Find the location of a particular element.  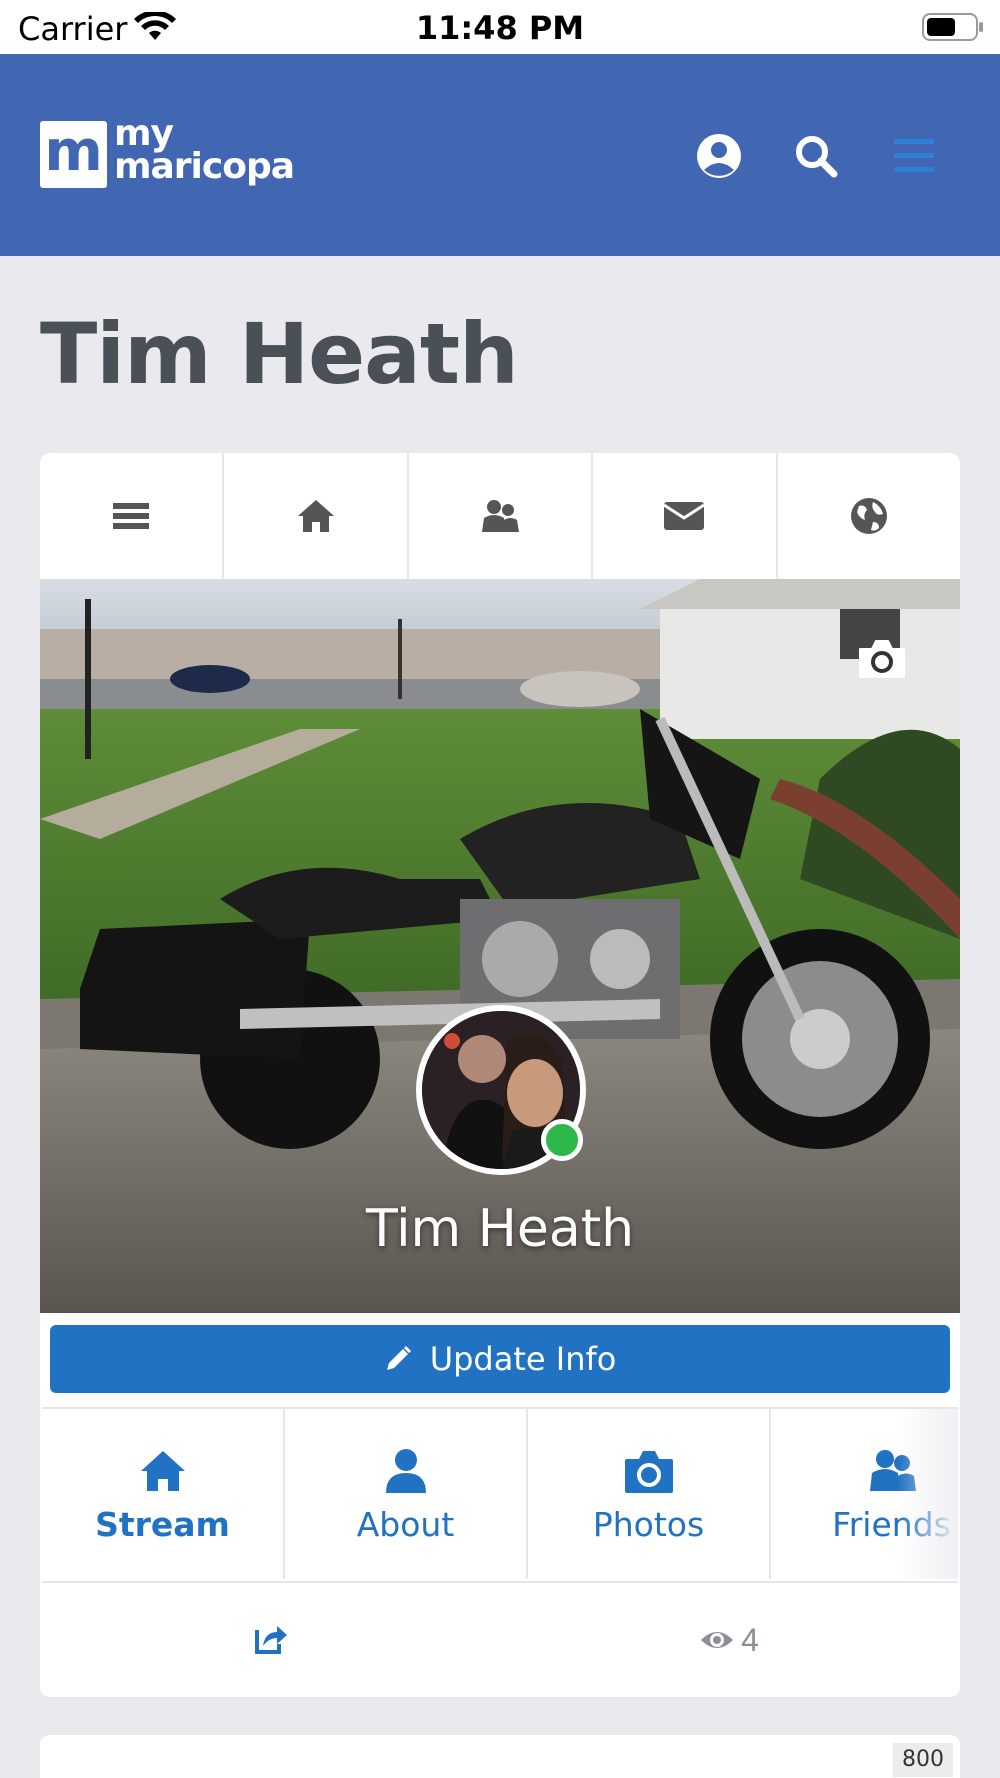

tab-friends: Friends is located at coordinates (865, 1494).